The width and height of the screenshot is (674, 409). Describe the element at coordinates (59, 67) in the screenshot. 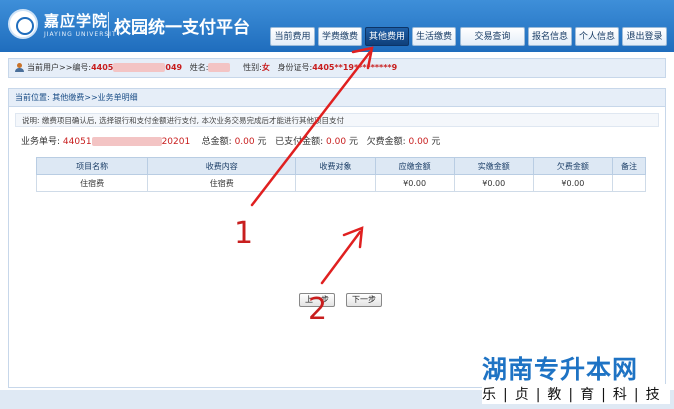

I see `user-prefix: 当前用户>>编号:` at that location.